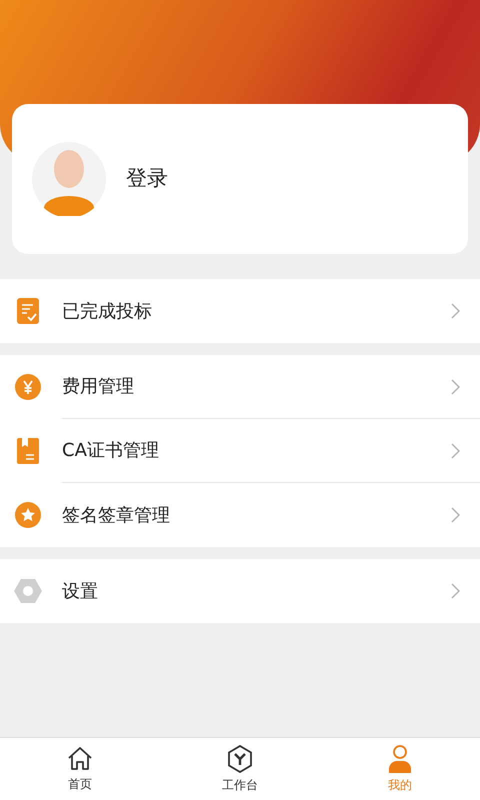 The width and height of the screenshot is (480, 800). What do you see at coordinates (240, 758) in the screenshot?
I see `hexagon-icon` at bounding box center [240, 758].